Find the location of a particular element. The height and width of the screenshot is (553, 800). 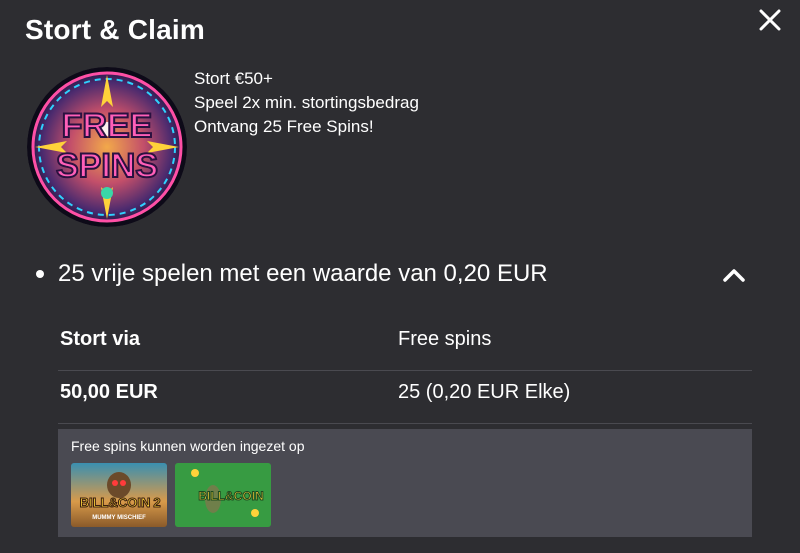

table-header-row: Stort via Free spins is located at coordinates (405, 344).